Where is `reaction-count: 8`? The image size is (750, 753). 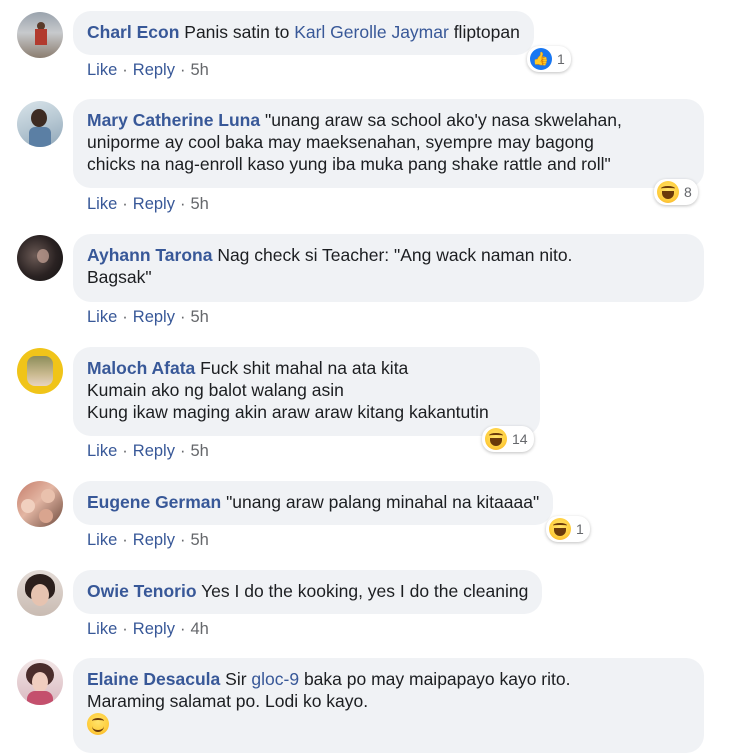
reaction-count: 8 is located at coordinates (688, 192).